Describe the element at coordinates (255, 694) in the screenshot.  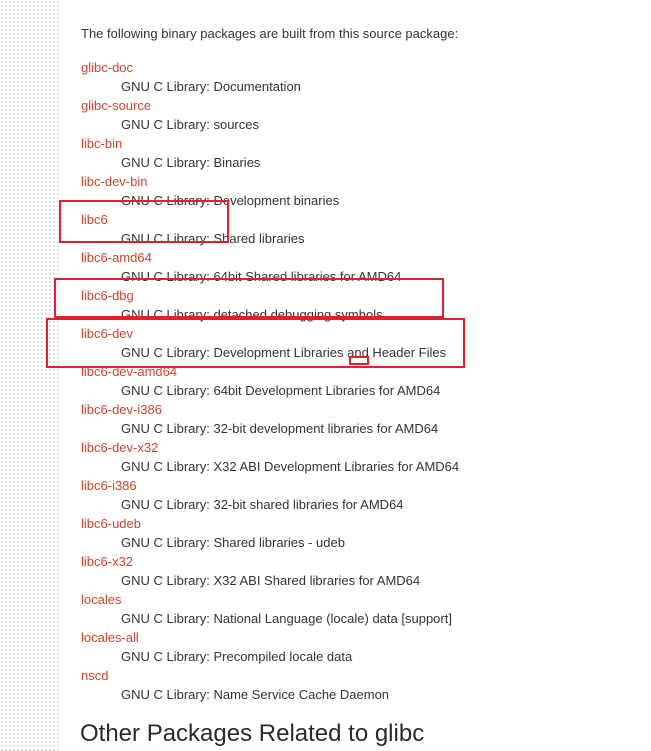
I see `package-description: GNU C Library: Name Service Cache Daemon` at that location.